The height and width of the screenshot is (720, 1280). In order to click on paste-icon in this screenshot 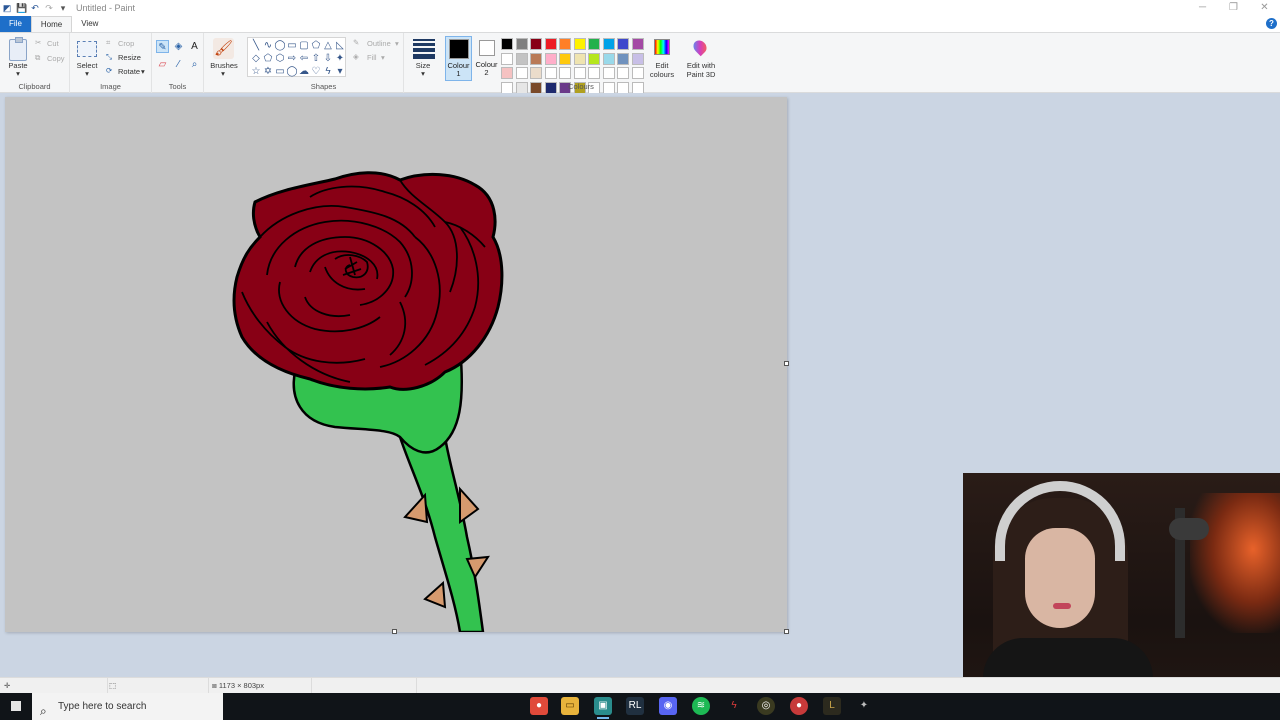, I will do `click(18, 49)`.